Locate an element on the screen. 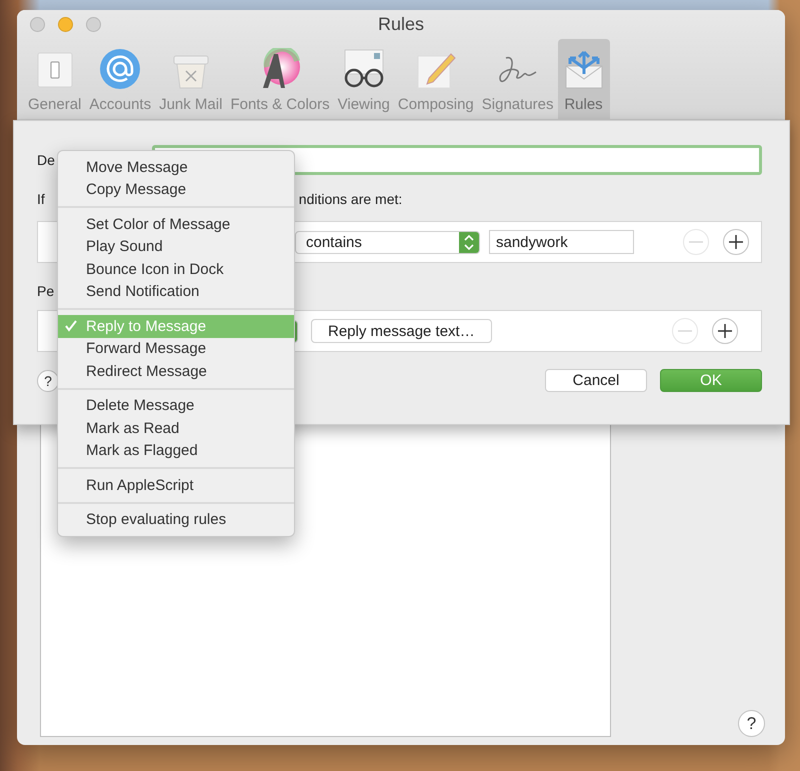 This screenshot has height=771, width=800. menu-item: Mark as Read is located at coordinates (176, 428).